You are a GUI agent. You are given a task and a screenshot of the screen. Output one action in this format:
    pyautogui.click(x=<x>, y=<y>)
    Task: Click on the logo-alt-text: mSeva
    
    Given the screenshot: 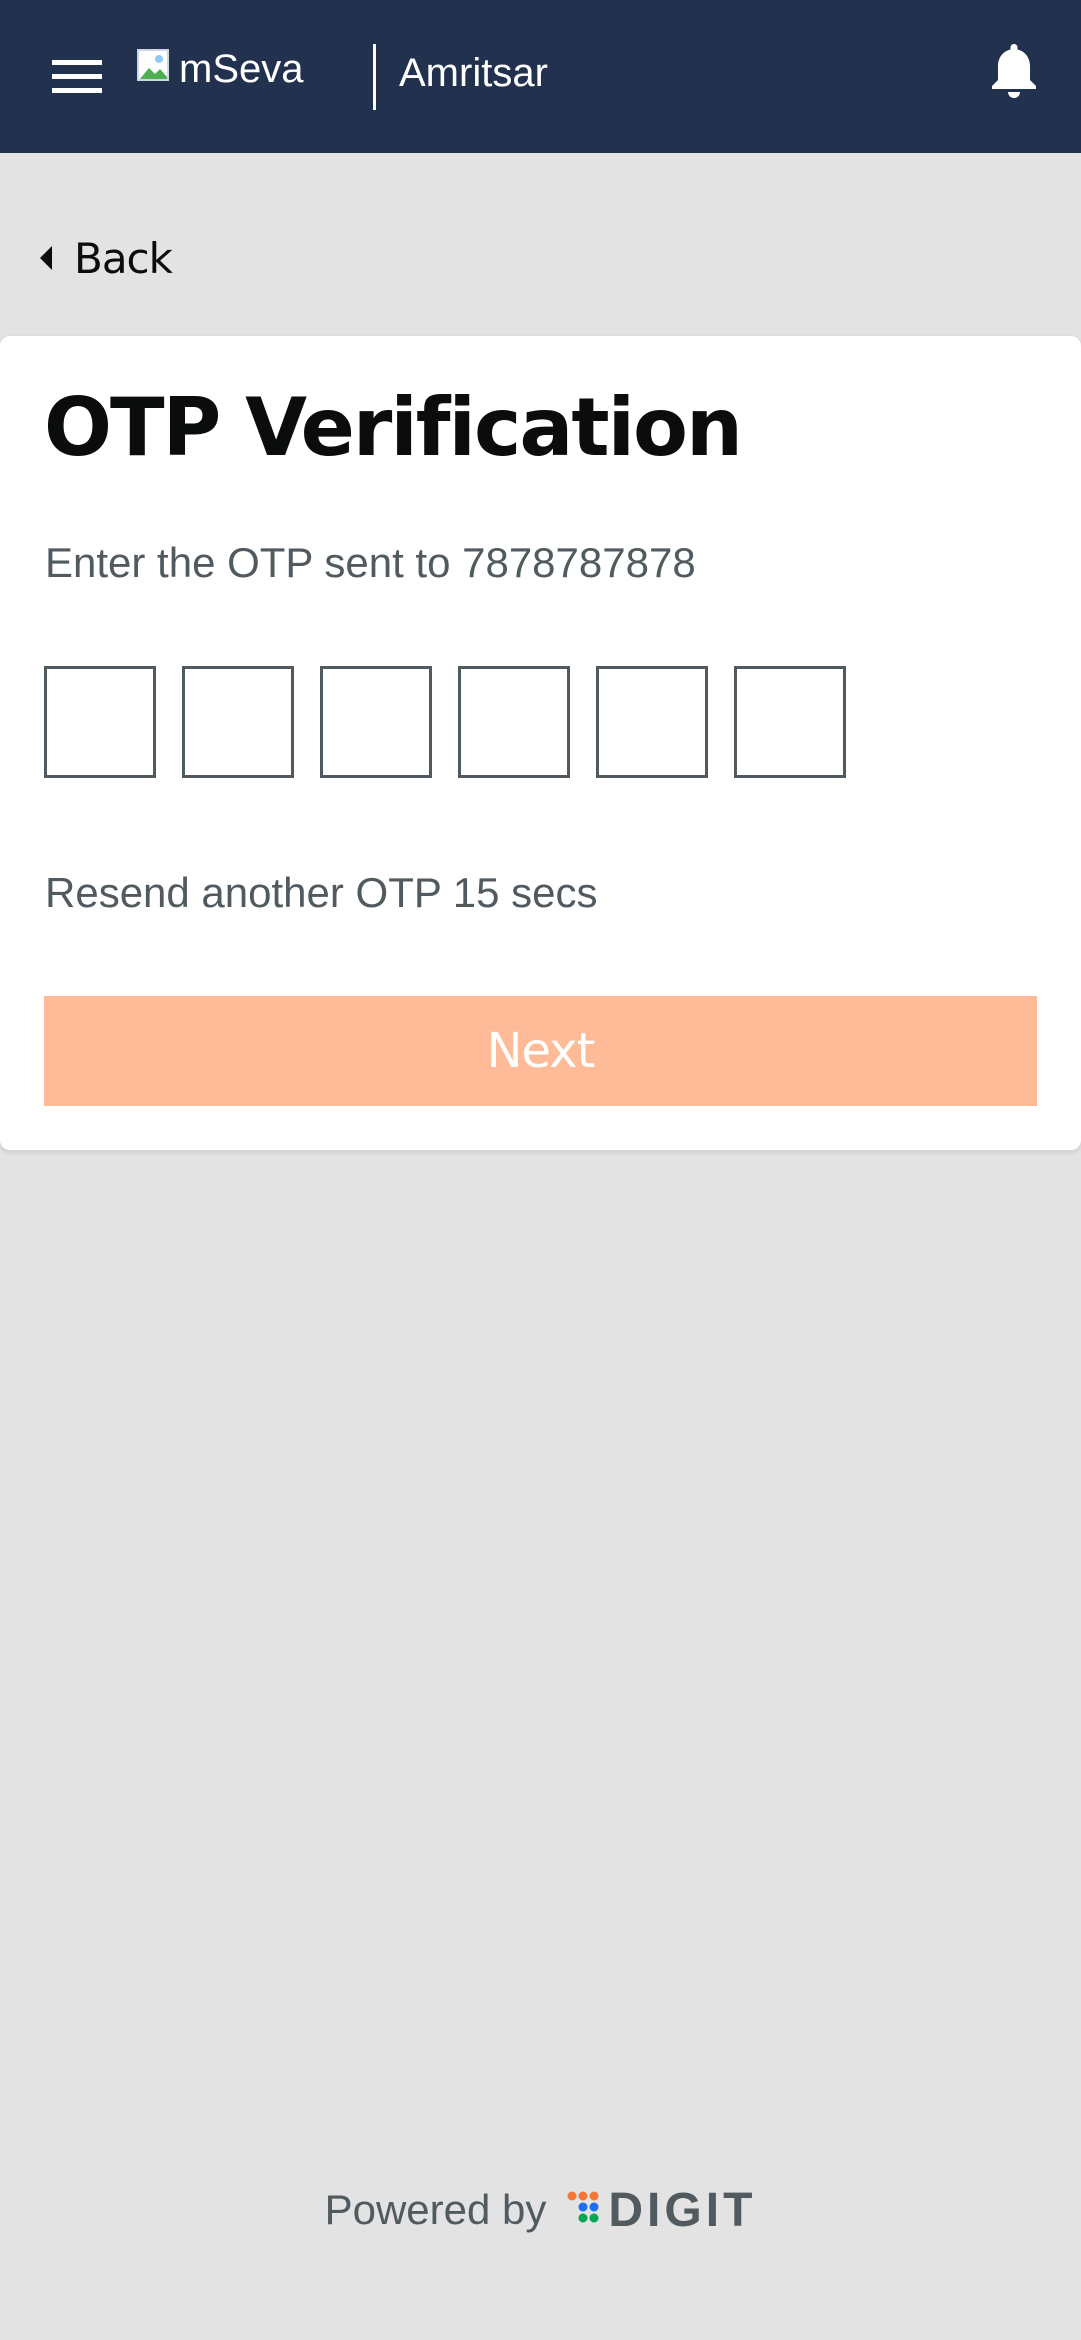 What is the action you would take?
    pyautogui.click(x=241, y=69)
    